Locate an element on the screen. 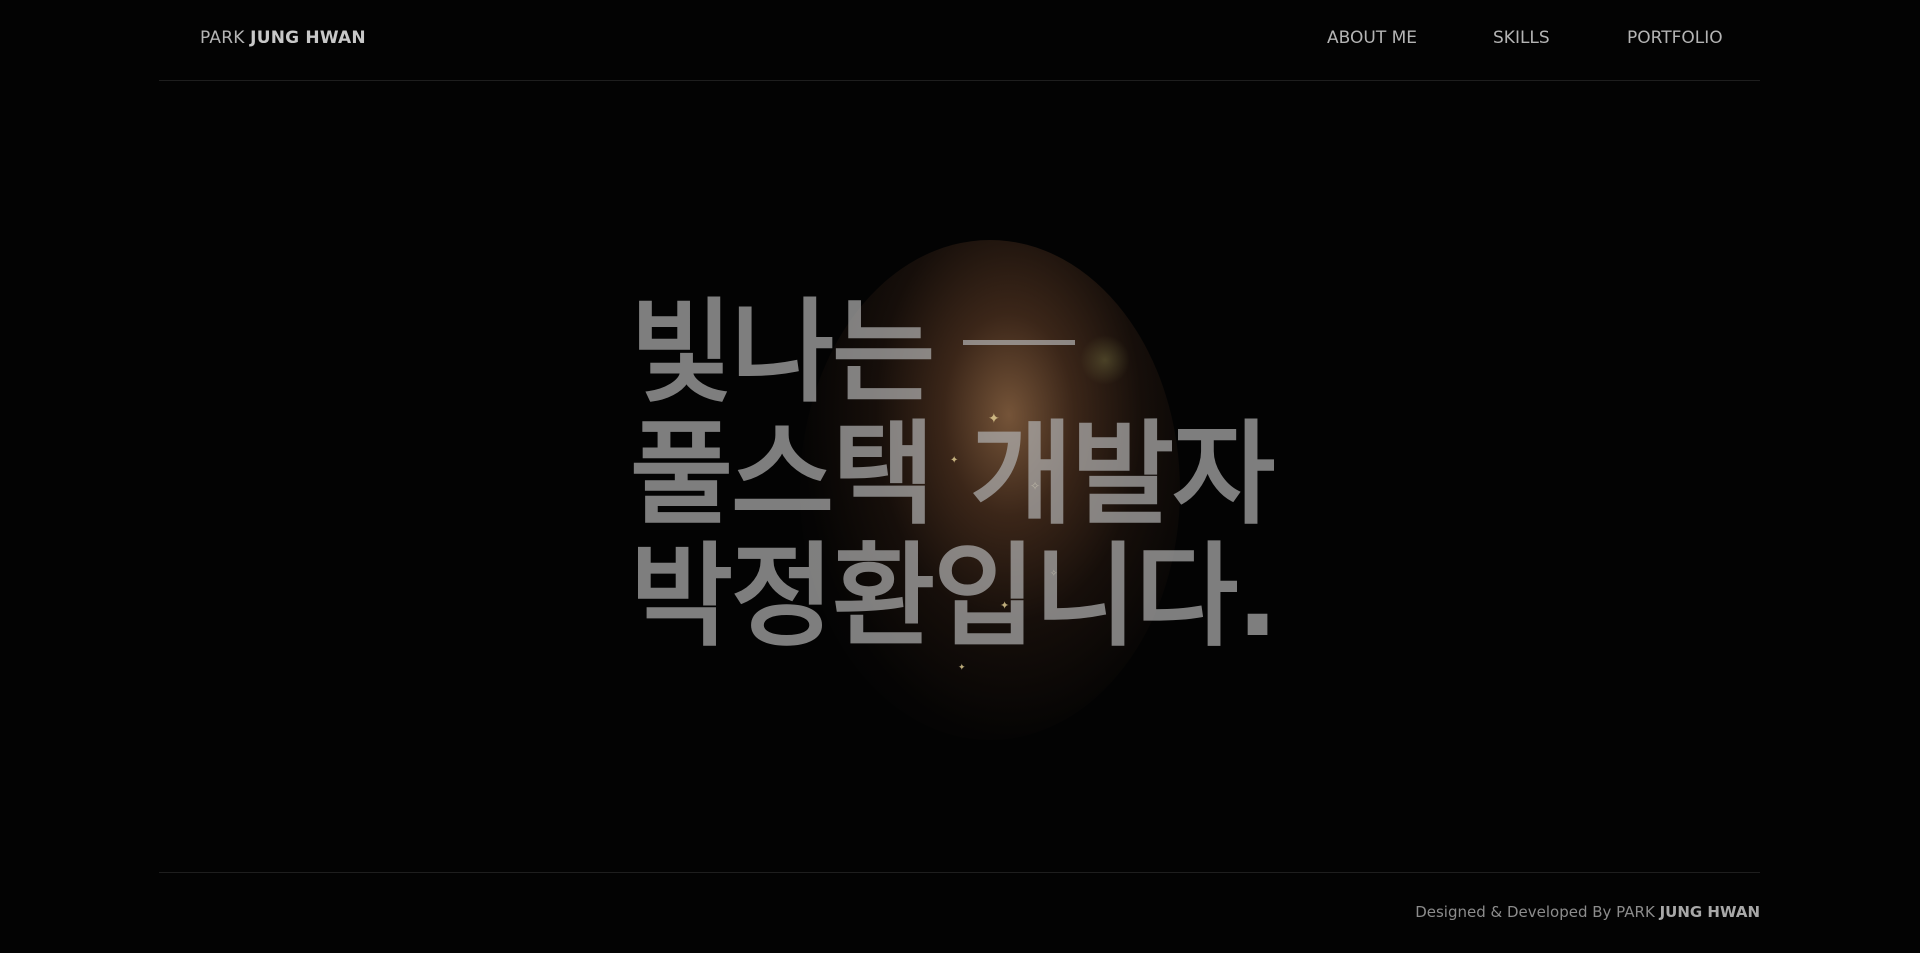 This screenshot has width=1920, height=953. site-footer: Designed & Developed By PARK JUNG HWAN is located at coordinates (959, 912).